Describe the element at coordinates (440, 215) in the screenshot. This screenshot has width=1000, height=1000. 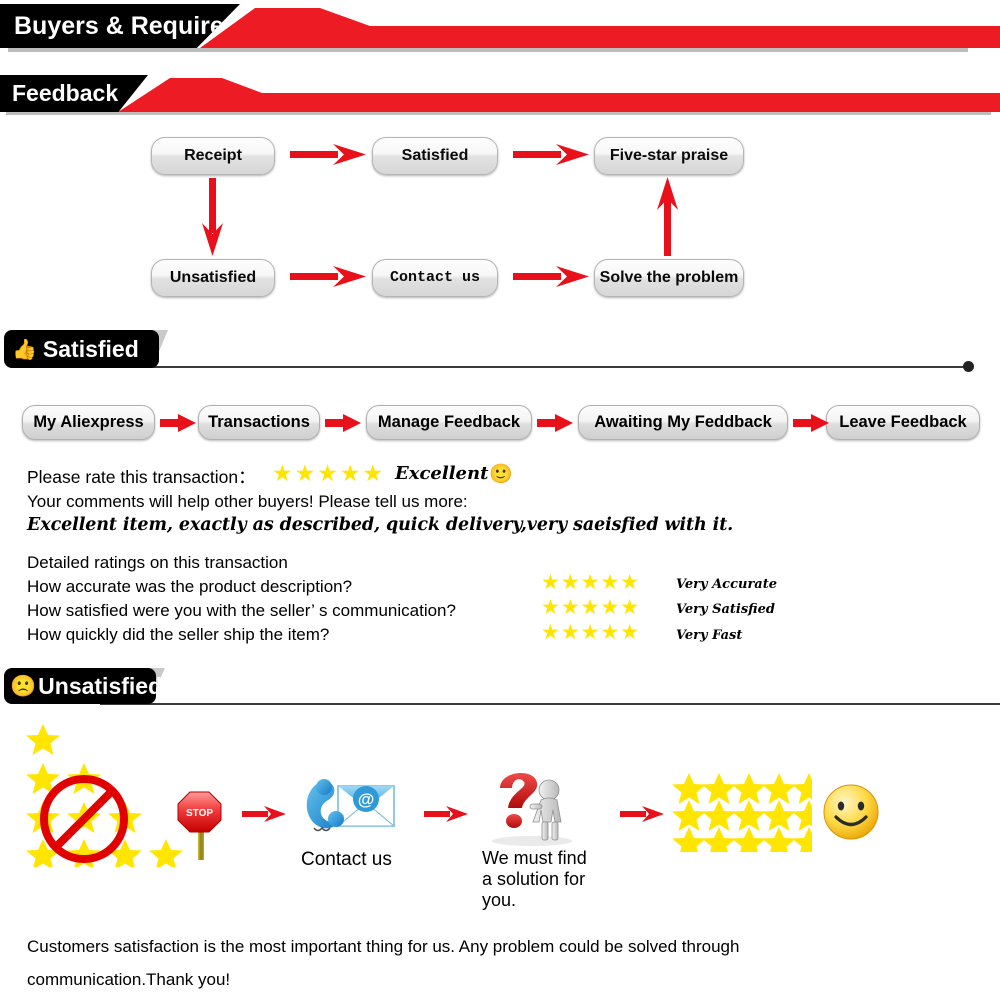
I see `flowchart-arrows` at that location.